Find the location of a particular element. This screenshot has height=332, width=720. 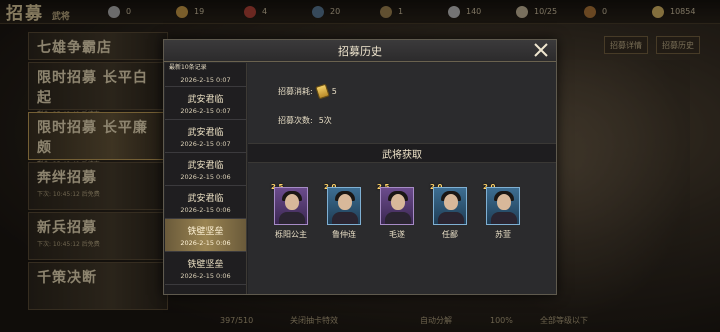

cost-row: 招募消耗: 5 is located at coordinates (307, 91).